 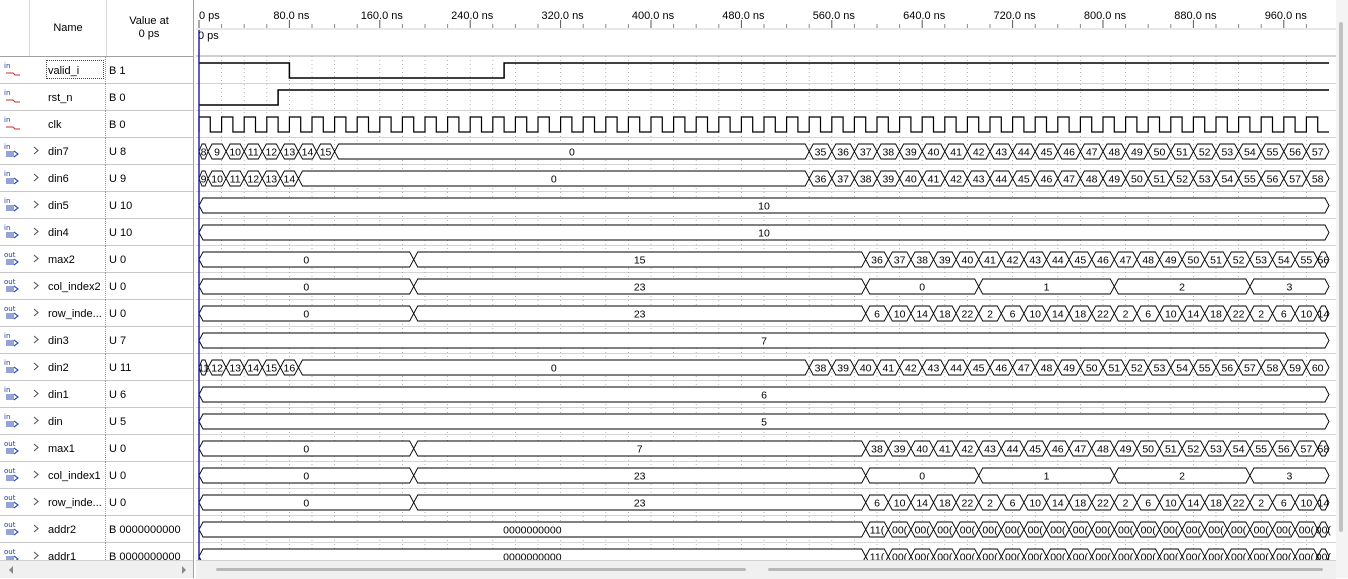 I want to click on bus-value-label: 50, so click(x=1137, y=179).